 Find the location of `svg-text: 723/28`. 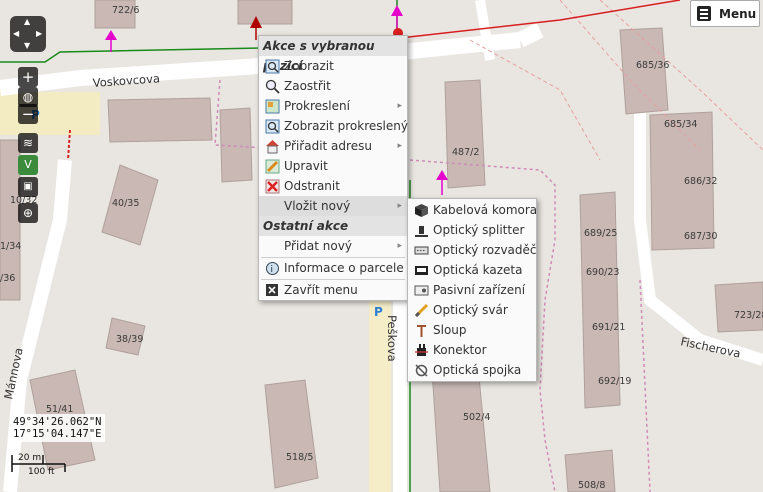

svg-text: 723/28 is located at coordinates (748, 315).